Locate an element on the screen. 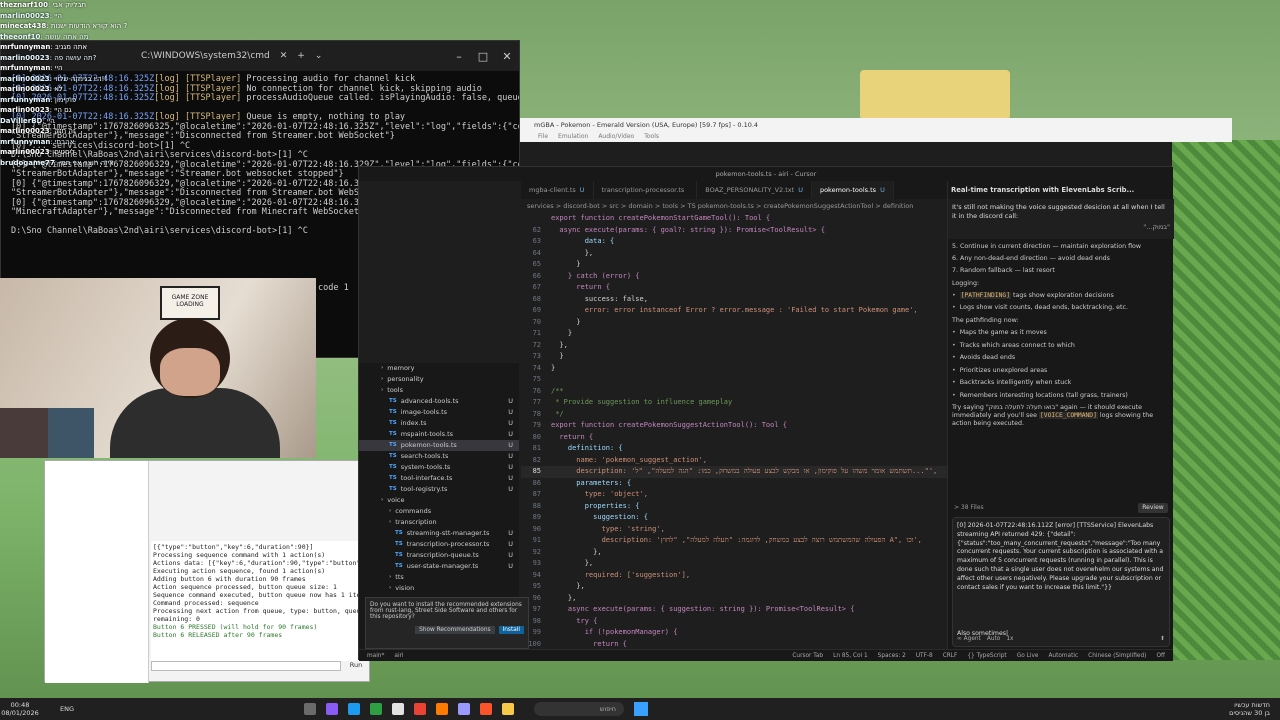  editor-tab: transcription-processor.ts is located at coordinates (646, 190).